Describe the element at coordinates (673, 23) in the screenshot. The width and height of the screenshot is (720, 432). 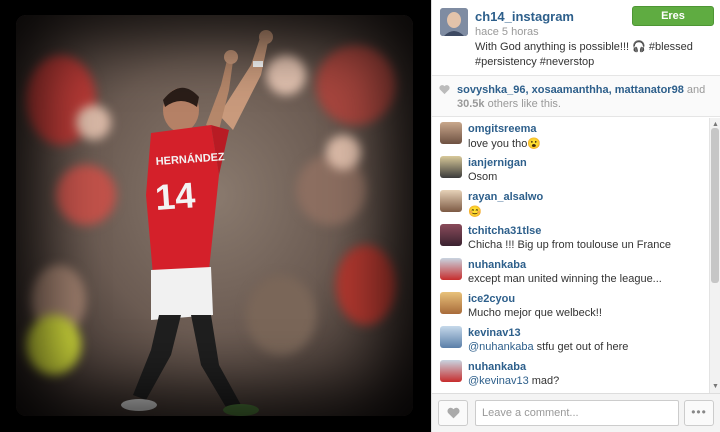
I see `follow-button: Eres seguidor(a)` at that location.